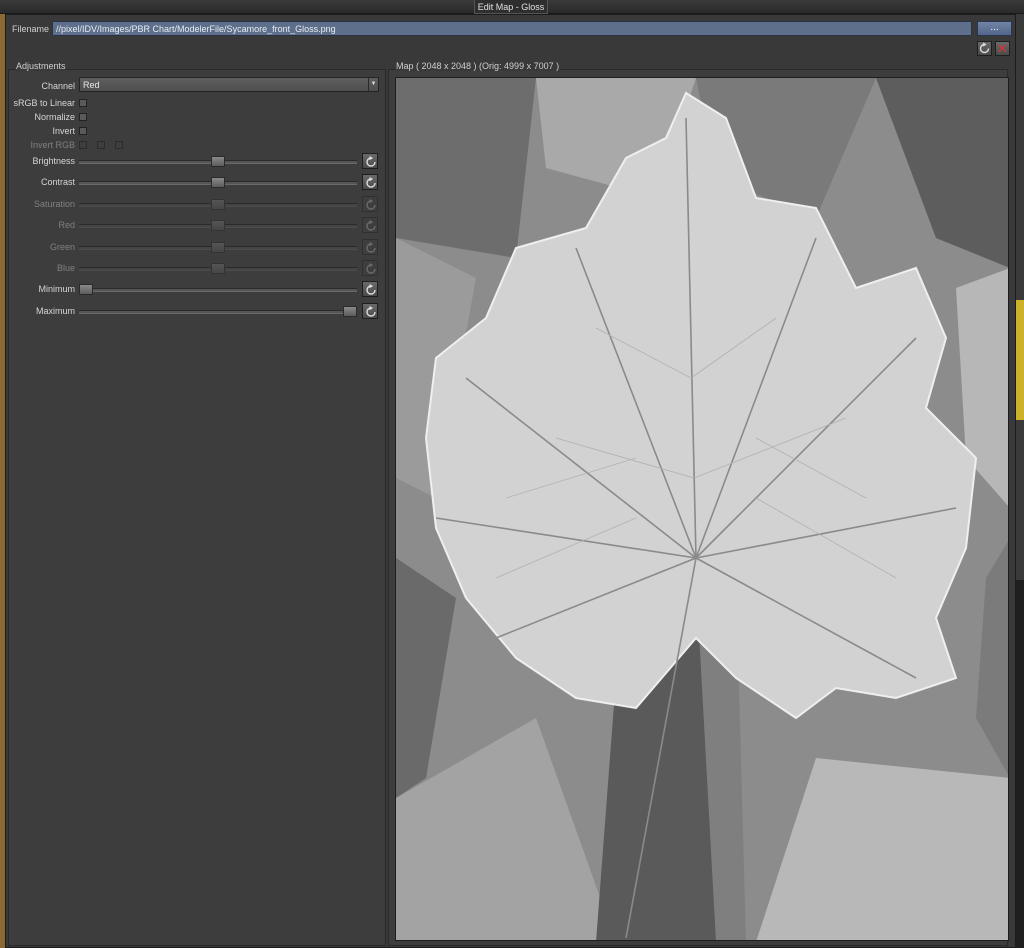 This screenshot has width=1024, height=948. I want to click on maximum-slider-handle, so click(350, 311).